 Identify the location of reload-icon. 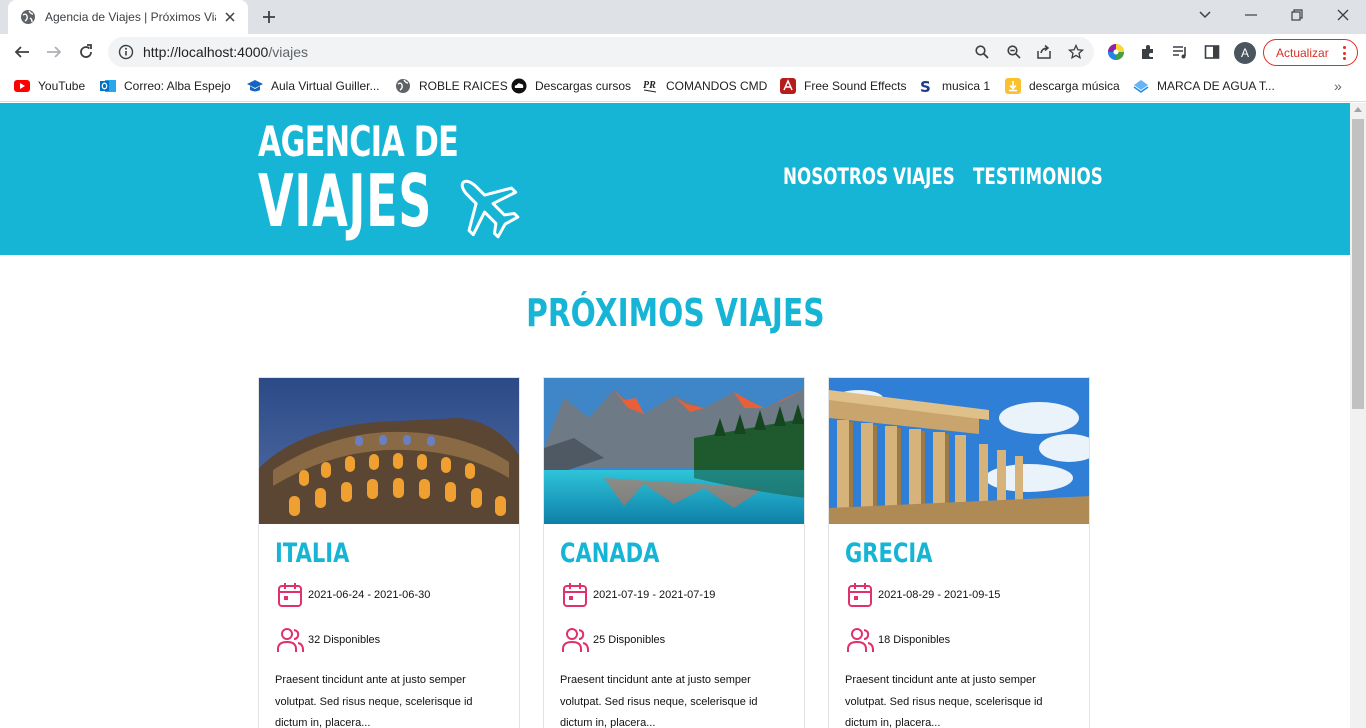
(86, 52).